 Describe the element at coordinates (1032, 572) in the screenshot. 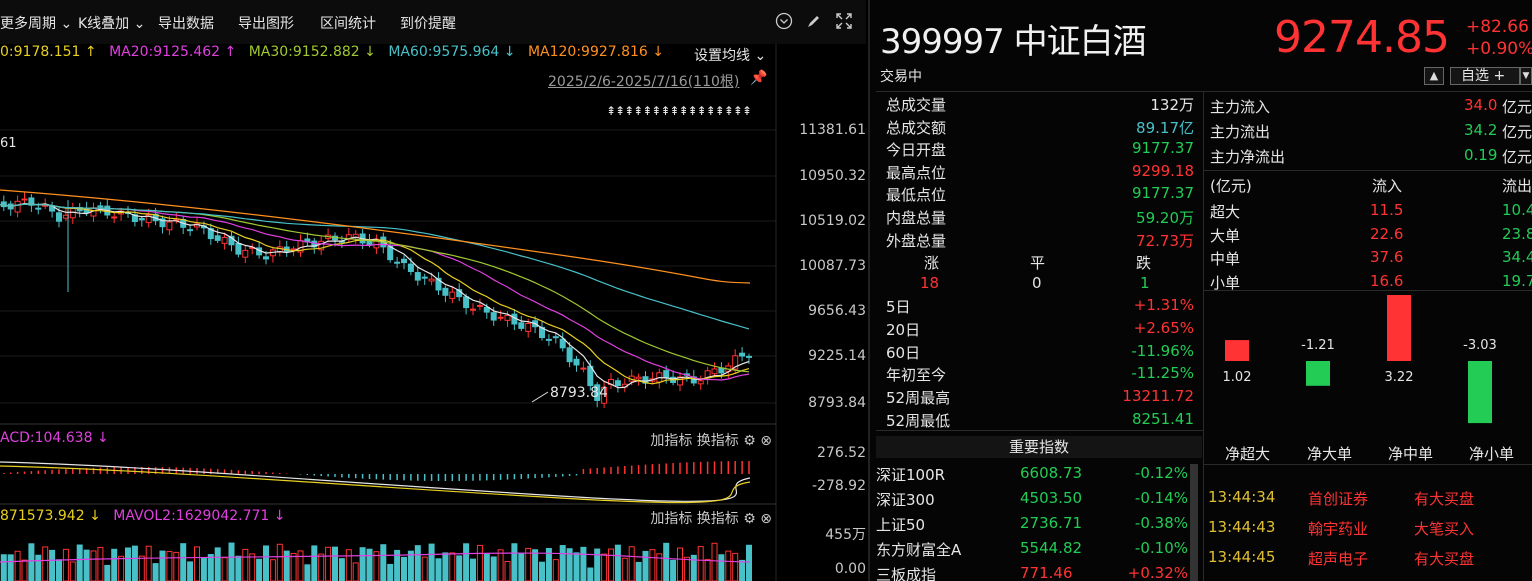

I see `index-row: 三板成指 771.46 +0.32%` at that location.